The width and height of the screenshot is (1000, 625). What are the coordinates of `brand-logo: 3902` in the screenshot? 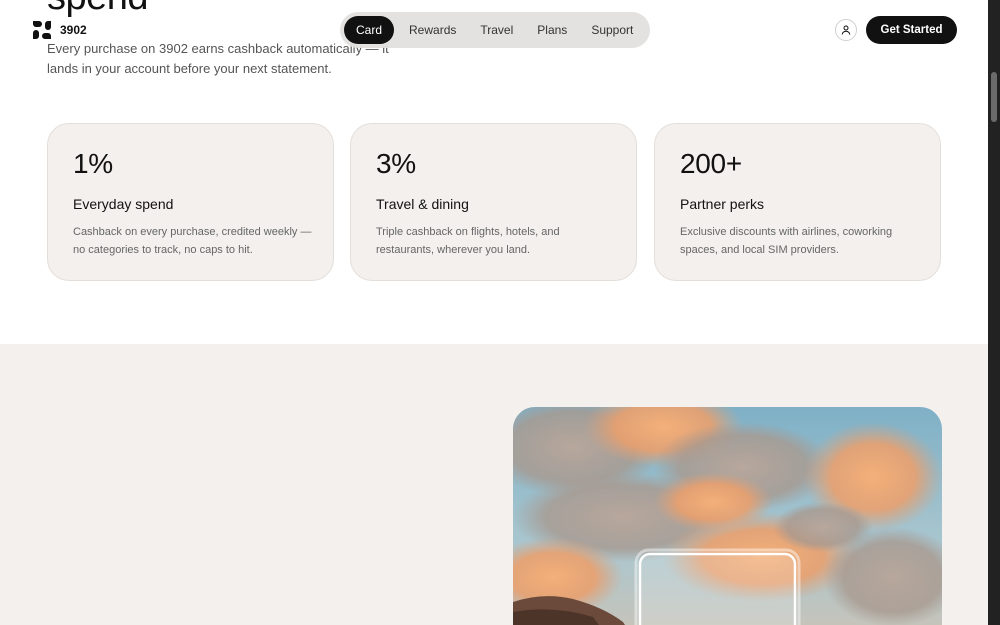 It's located at (60, 30).